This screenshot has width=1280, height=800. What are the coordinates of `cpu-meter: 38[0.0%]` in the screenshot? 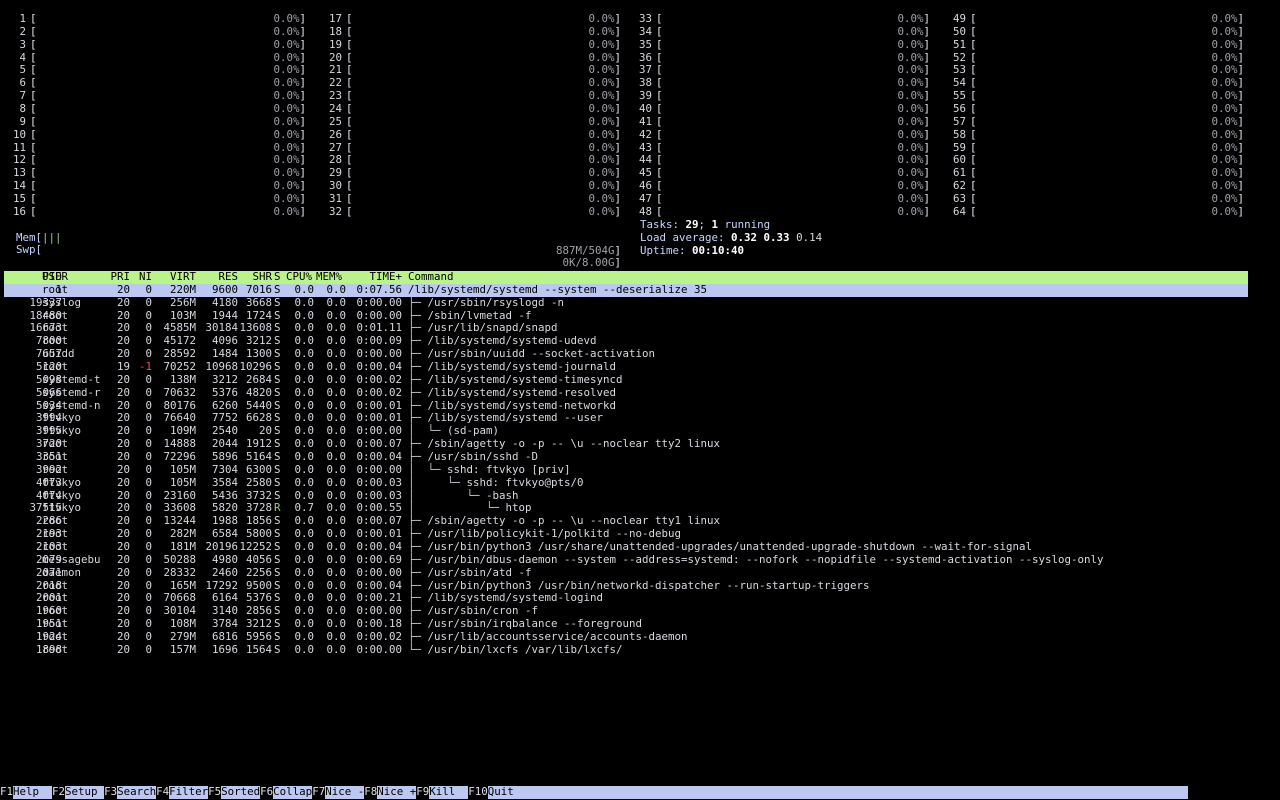 It's located at (778, 83).